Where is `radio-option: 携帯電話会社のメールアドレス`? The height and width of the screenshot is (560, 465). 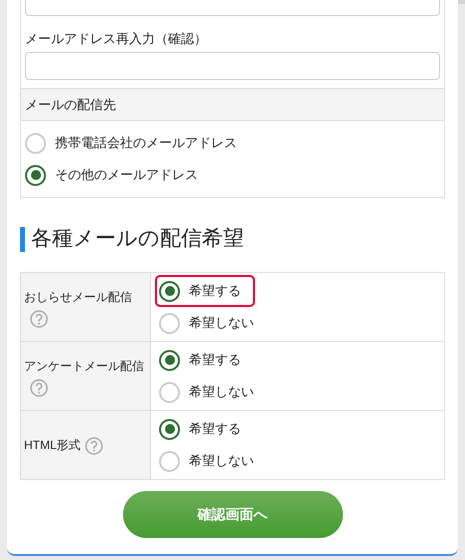
radio-option: 携帯電話会社のメールアドレス is located at coordinates (232, 143).